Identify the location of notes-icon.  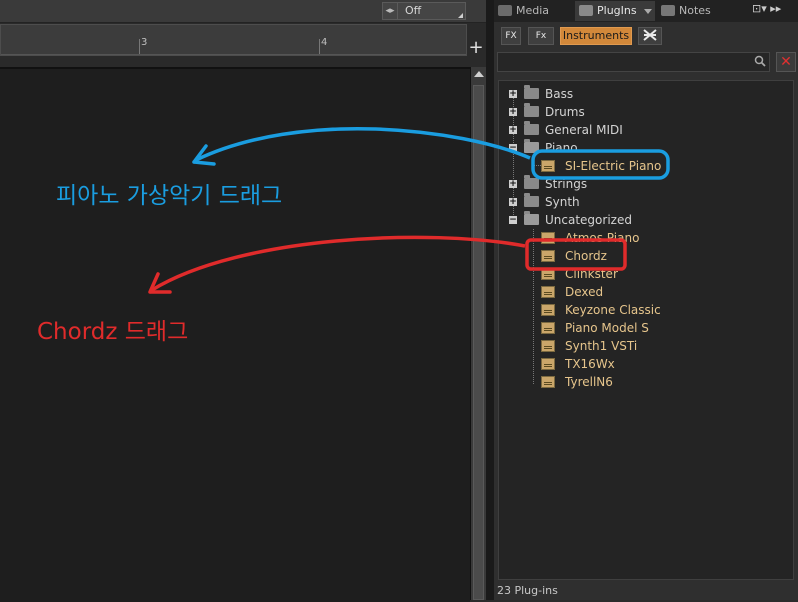
(668, 10).